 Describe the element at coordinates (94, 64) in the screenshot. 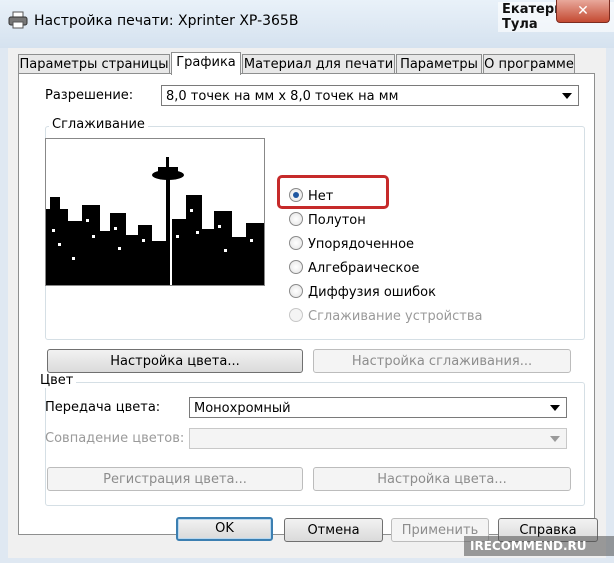

I see `tab-page-settings: Параметры страницы` at that location.